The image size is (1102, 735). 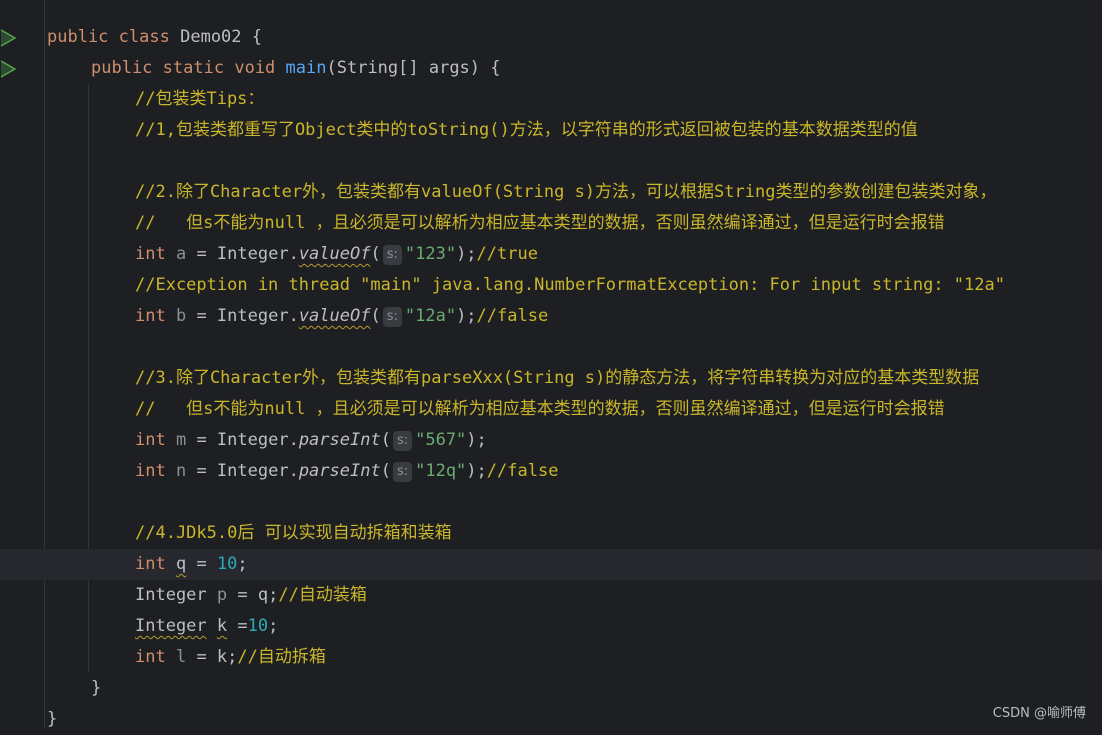 What do you see at coordinates (430, 254) in the screenshot?
I see `string-literal: "123"` at bounding box center [430, 254].